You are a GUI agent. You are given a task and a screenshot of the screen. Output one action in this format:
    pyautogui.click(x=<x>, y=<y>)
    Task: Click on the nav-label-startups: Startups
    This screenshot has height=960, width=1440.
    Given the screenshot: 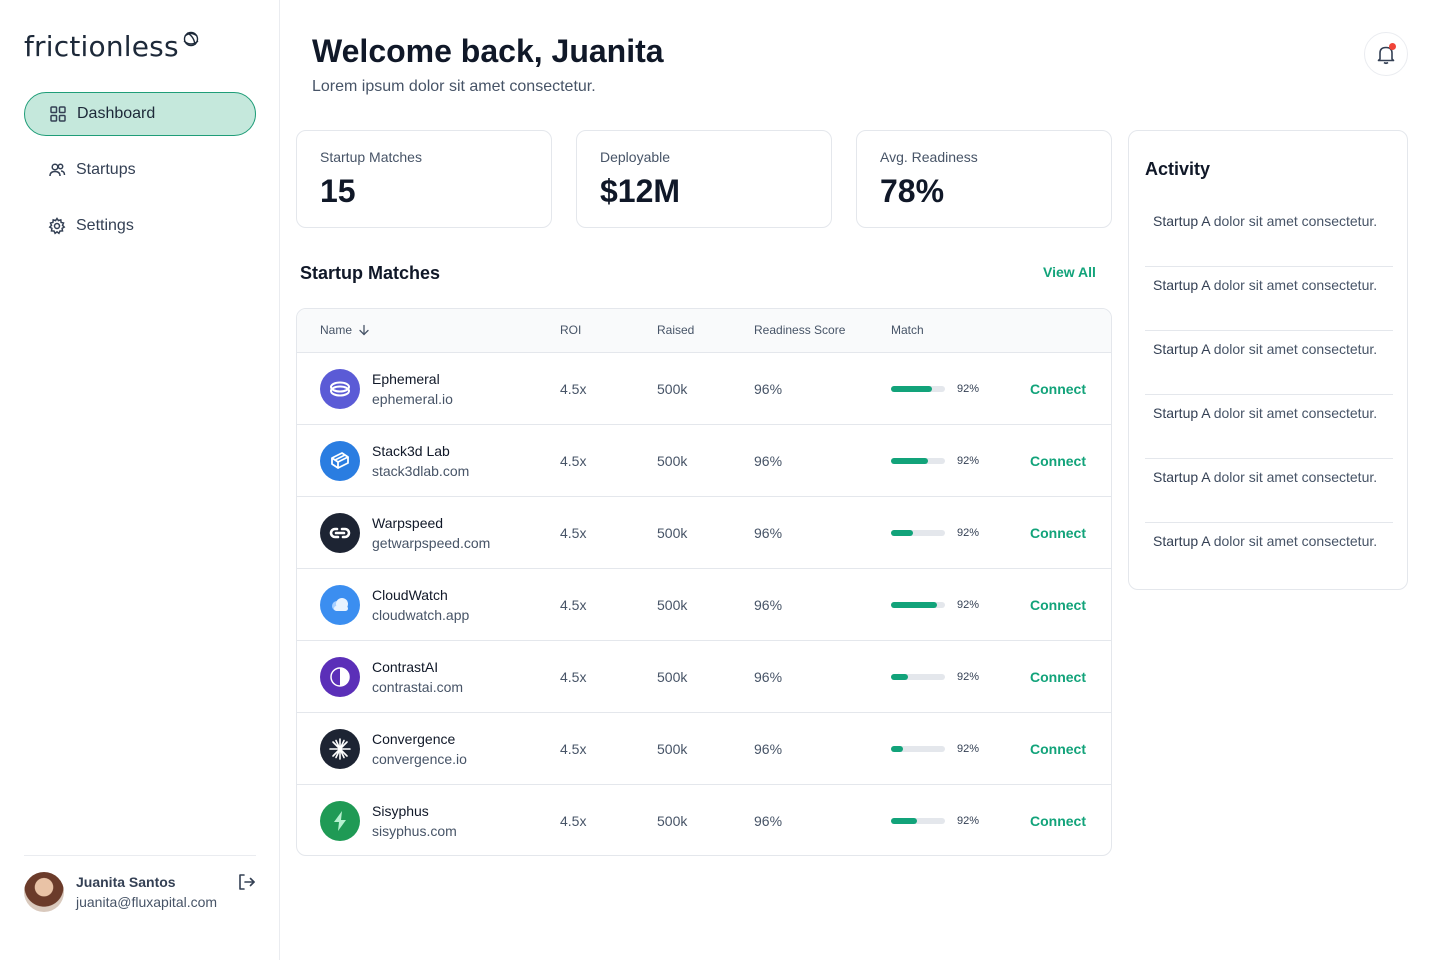 What is the action you would take?
    pyautogui.click(x=106, y=169)
    